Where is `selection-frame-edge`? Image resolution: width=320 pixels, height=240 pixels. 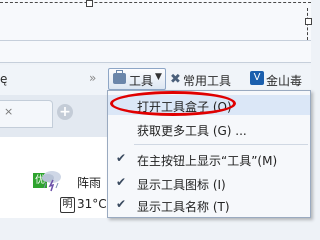
selection-frame-edge is located at coordinates (155, 2).